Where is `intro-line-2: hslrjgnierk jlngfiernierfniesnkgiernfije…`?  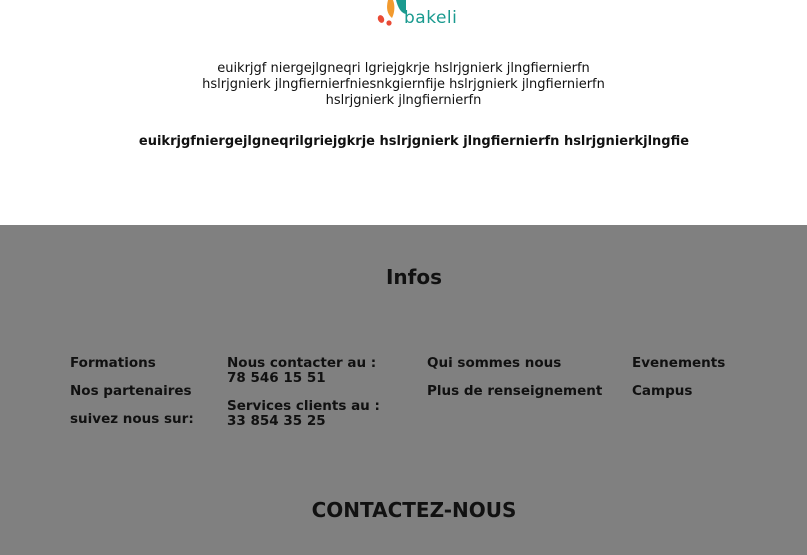
intro-line-2: hslrjgnierk jlngfiernierfniesnkgiernfije… is located at coordinates (403, 84).